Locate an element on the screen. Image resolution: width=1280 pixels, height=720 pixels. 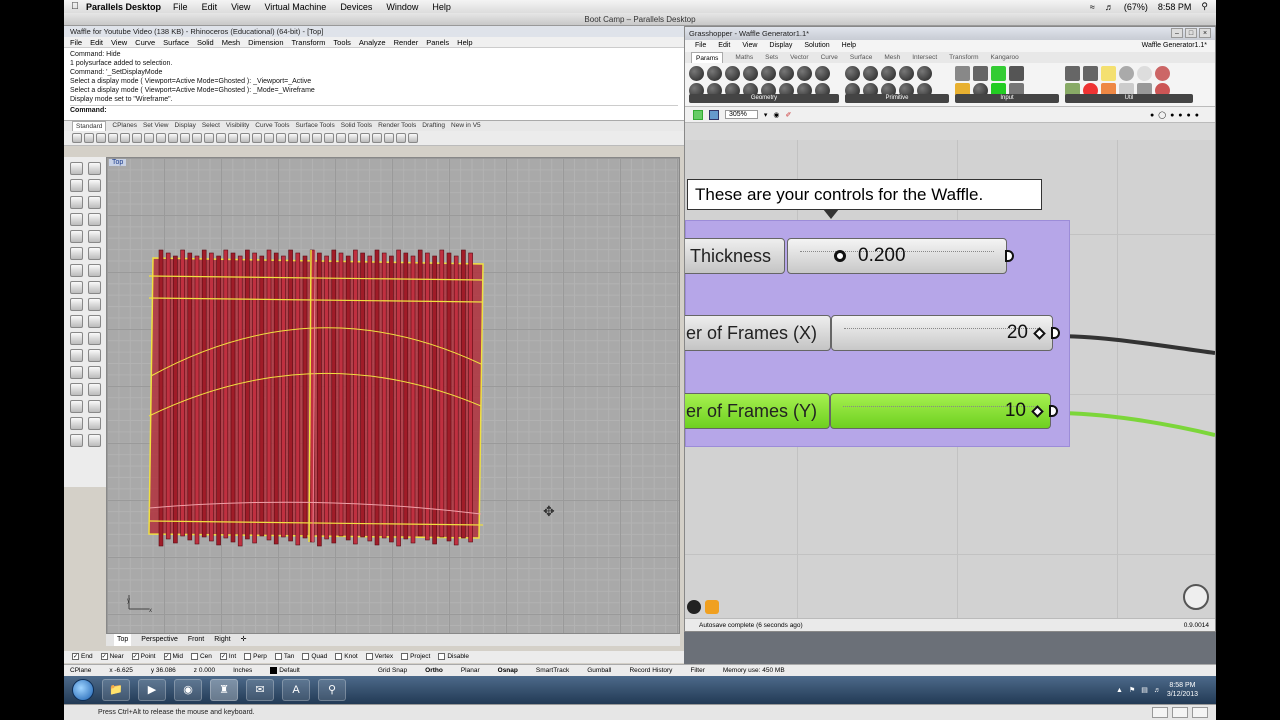
array-icon is located at coordinates (94, 372).